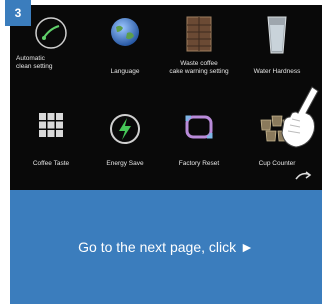 The width and height of the screenshot is (323, 305). I want to click on menu-item-label: Language, so click(125, 71).